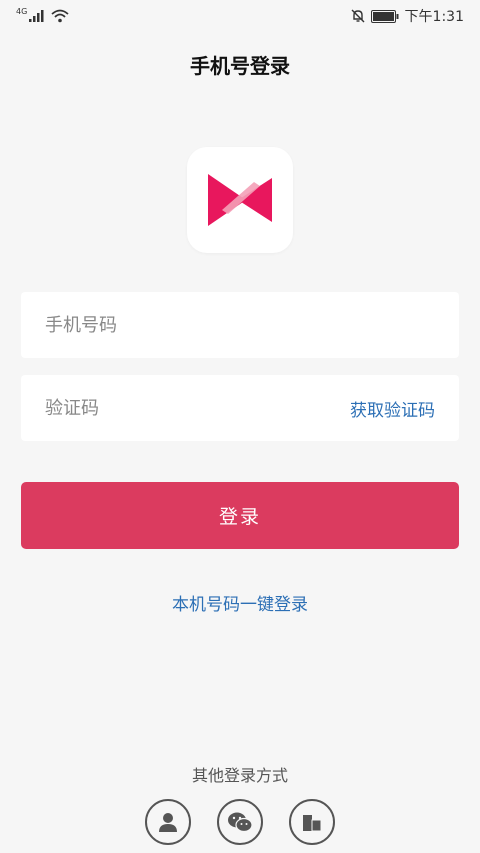  I want to click on bell-muted-icon, so click(358, 16).